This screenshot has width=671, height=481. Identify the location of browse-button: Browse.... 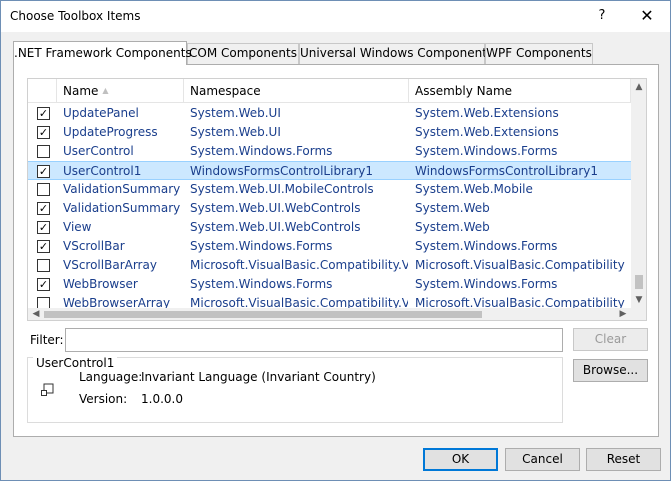
(610, 370).